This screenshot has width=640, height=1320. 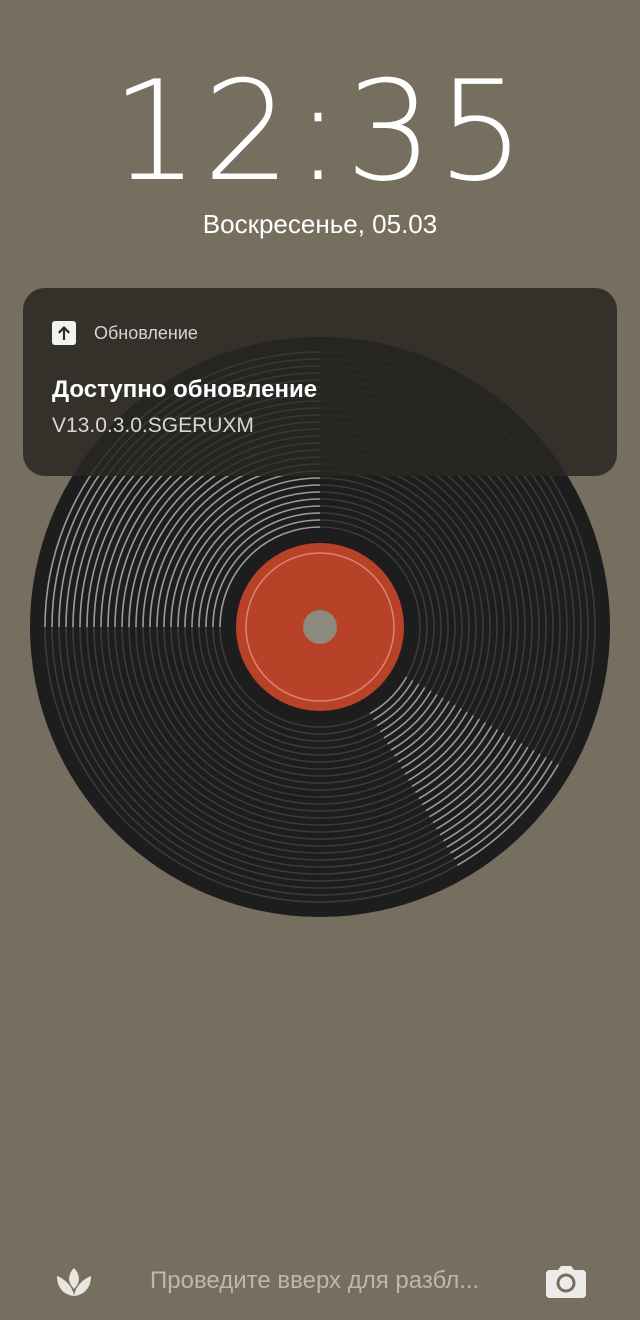 I want to click on notification-body: V13.0.3.0.SGERUXM, so click(x=153, y=425).